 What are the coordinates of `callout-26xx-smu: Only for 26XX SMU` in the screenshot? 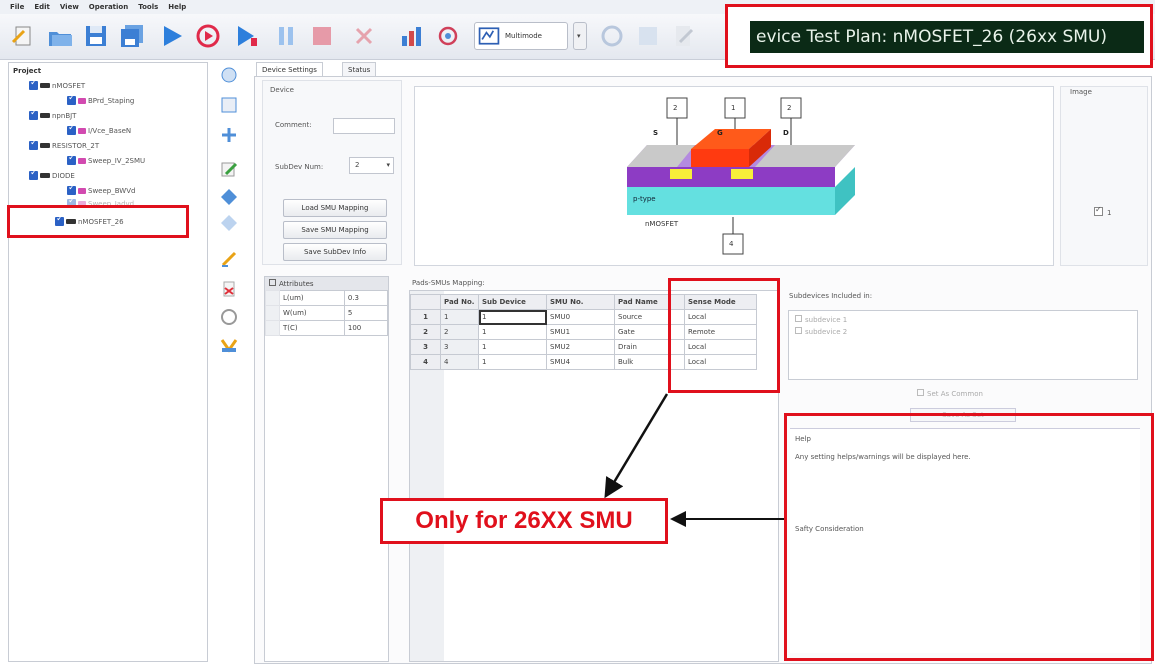 It's located at (524, 521).